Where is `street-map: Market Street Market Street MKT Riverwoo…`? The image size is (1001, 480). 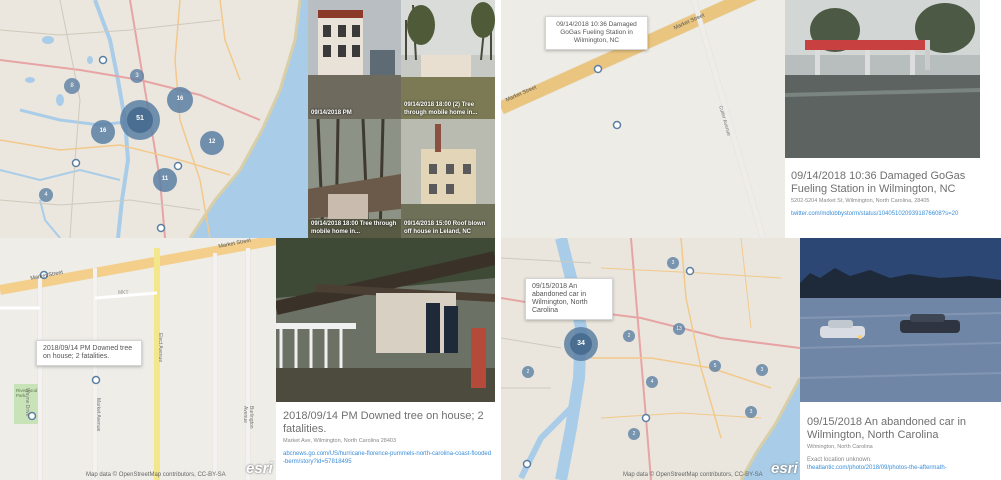
street-map: Market Street Market Street MKT Riverwoo… is located at coordinates (138, 359).